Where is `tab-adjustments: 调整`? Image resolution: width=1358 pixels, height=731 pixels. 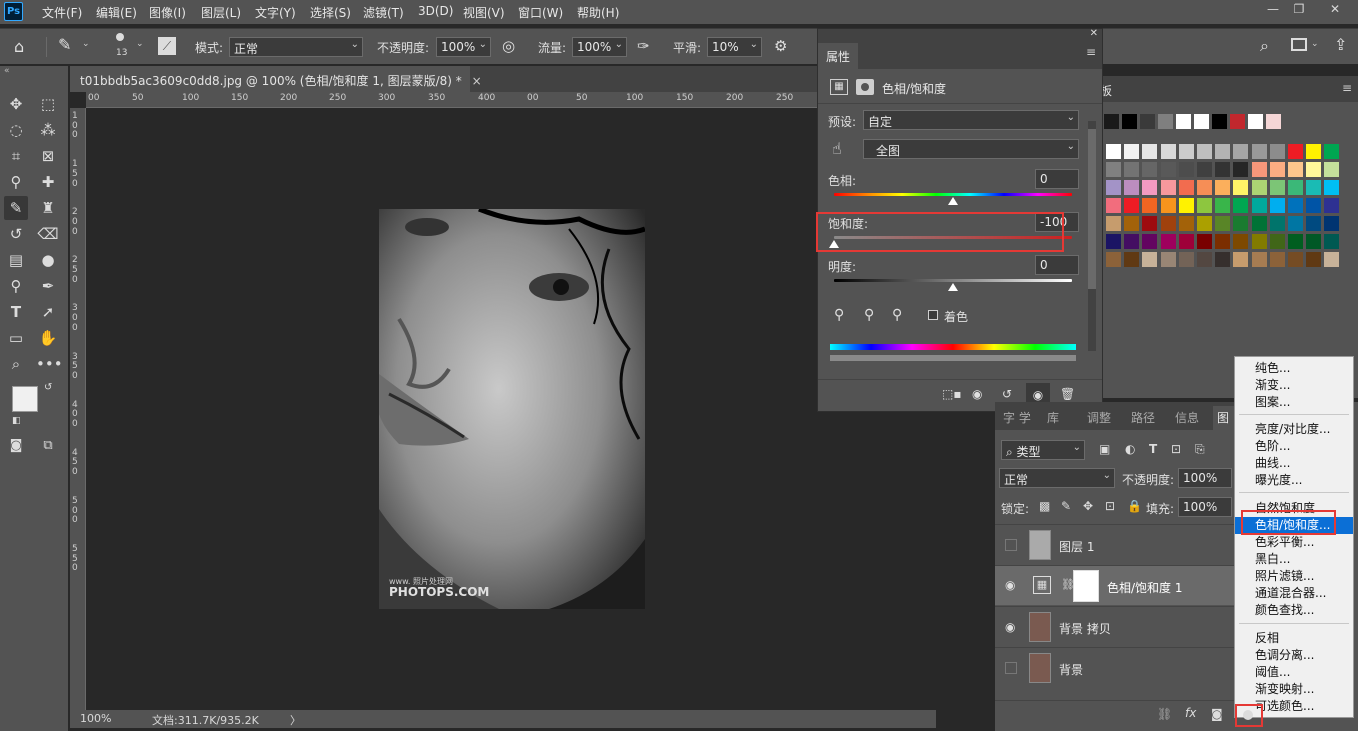 tab-adjustments: 调整 is located at coordinates (1099, 417).